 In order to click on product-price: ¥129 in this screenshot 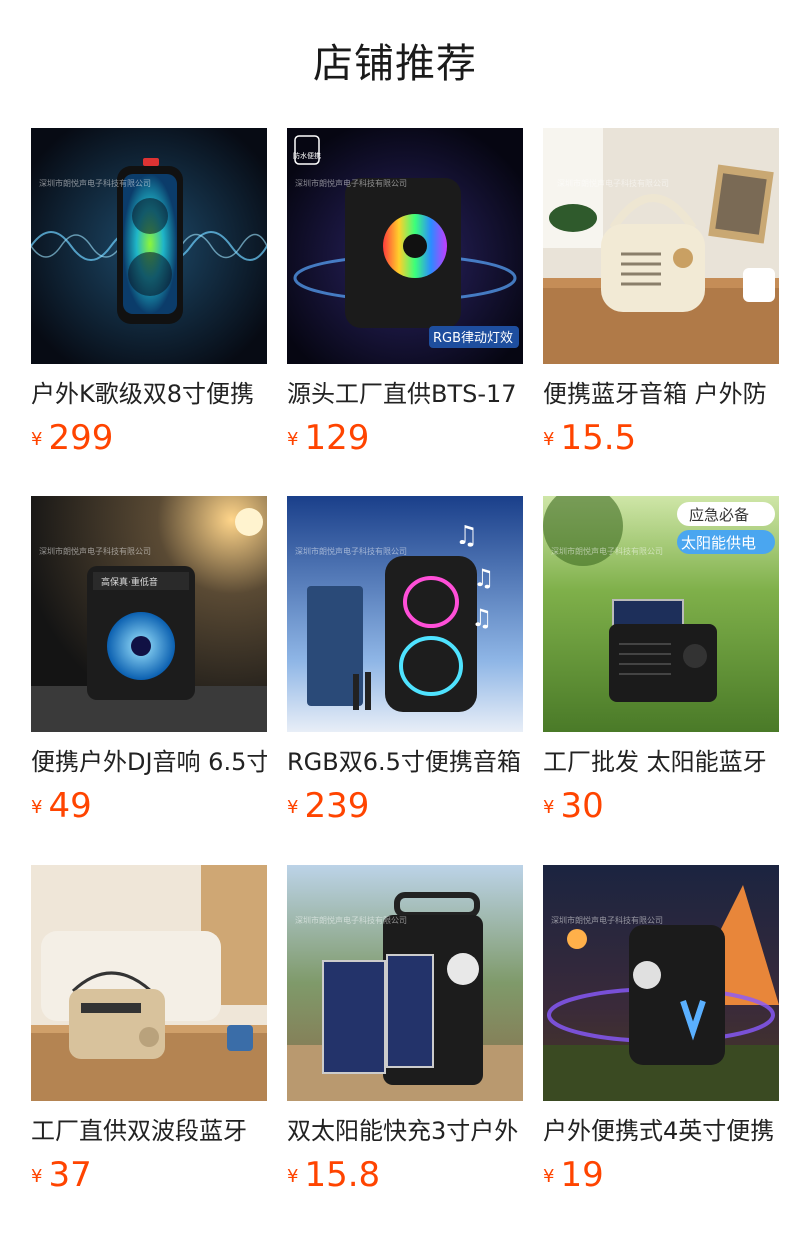, I will do `click(328, 438)`.